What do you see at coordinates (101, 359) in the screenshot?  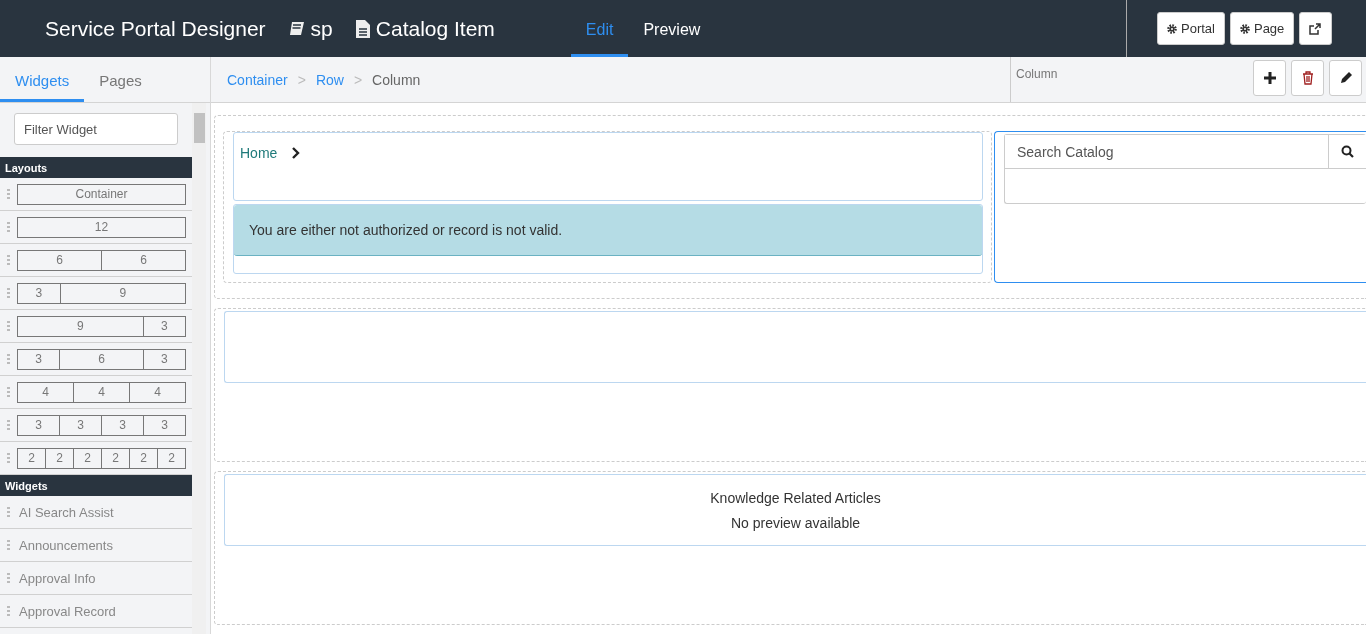 I see `layout-option: 3 6 3` at bounding box center [101, 359].